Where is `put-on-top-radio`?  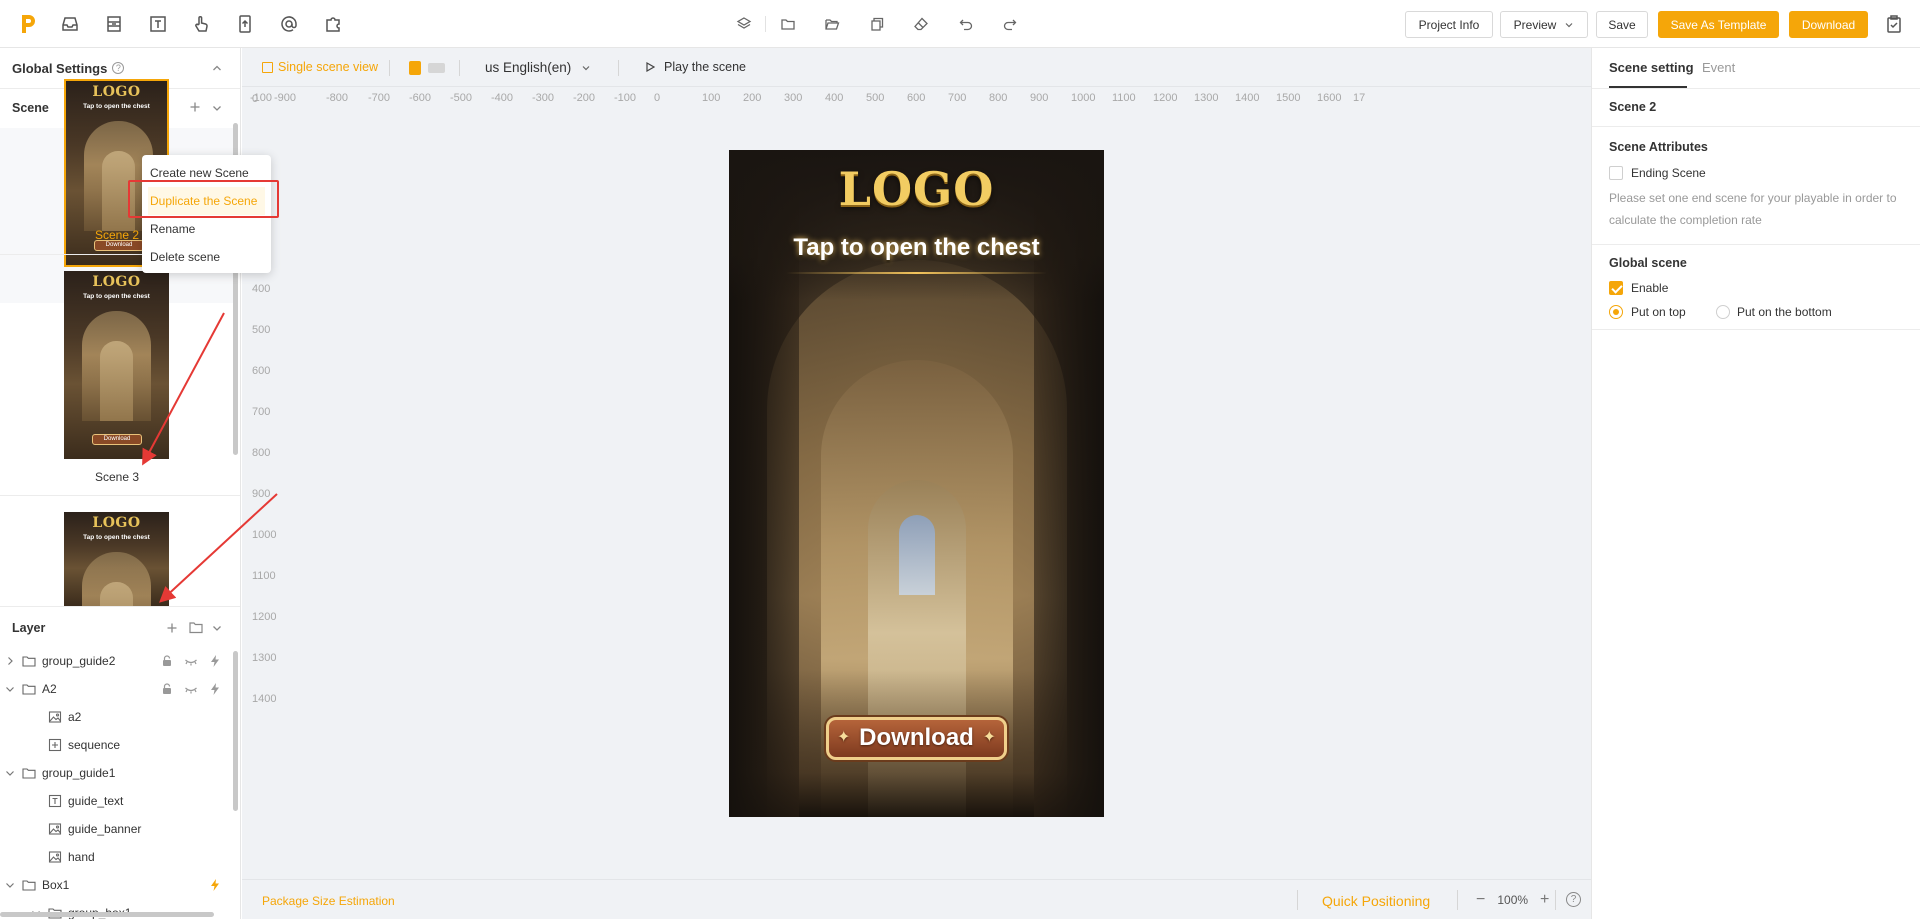 put-on-top-radio is located at coordinates (1616, 312).